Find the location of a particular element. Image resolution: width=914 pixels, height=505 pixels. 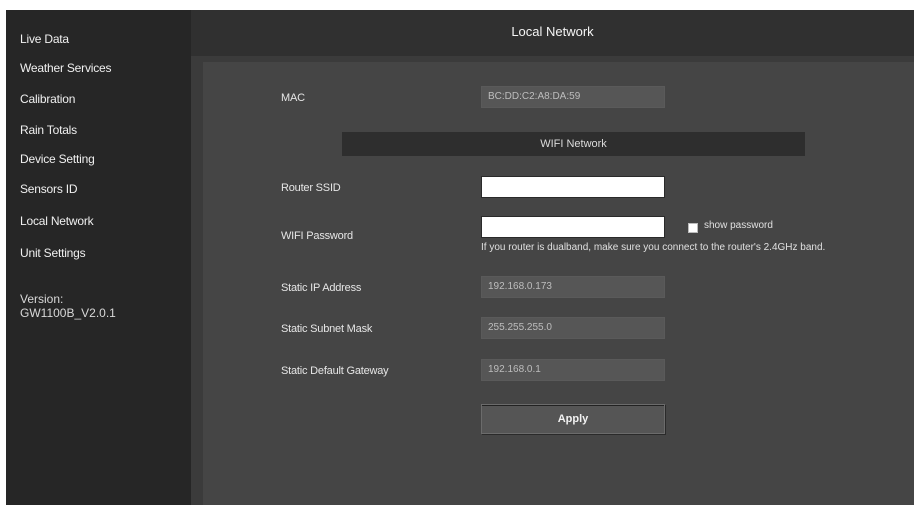

sidebar-item-device-setting: Device Setting is located at coordinates (57, 159).